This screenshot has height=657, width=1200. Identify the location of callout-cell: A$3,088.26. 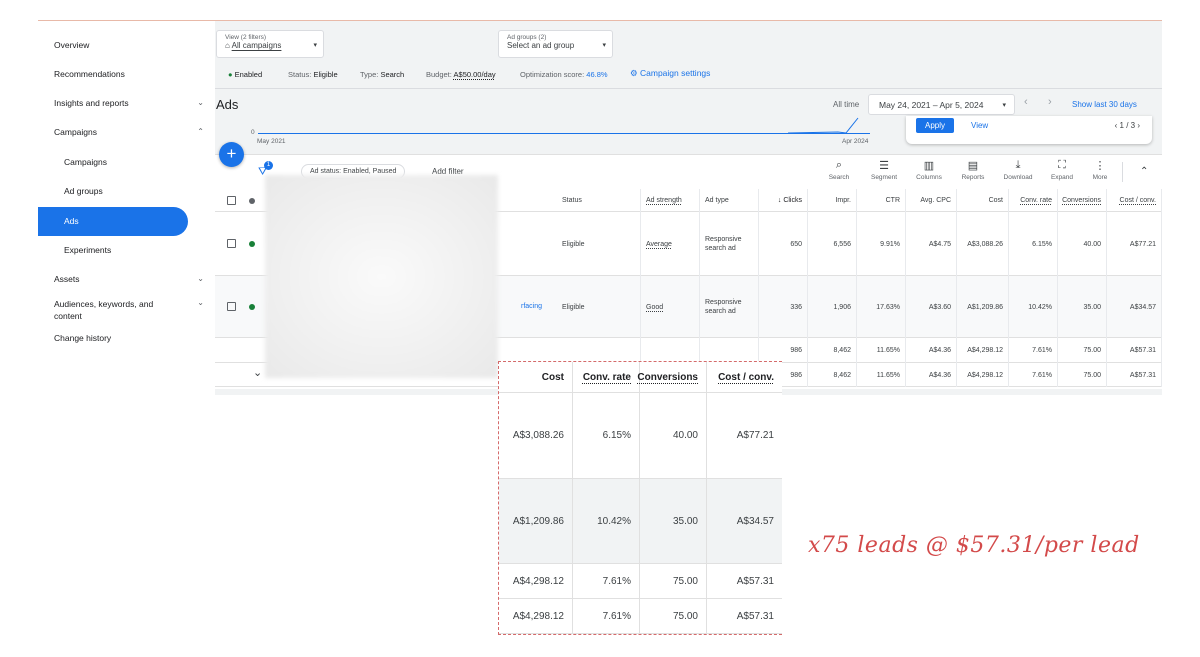
(536, 436).